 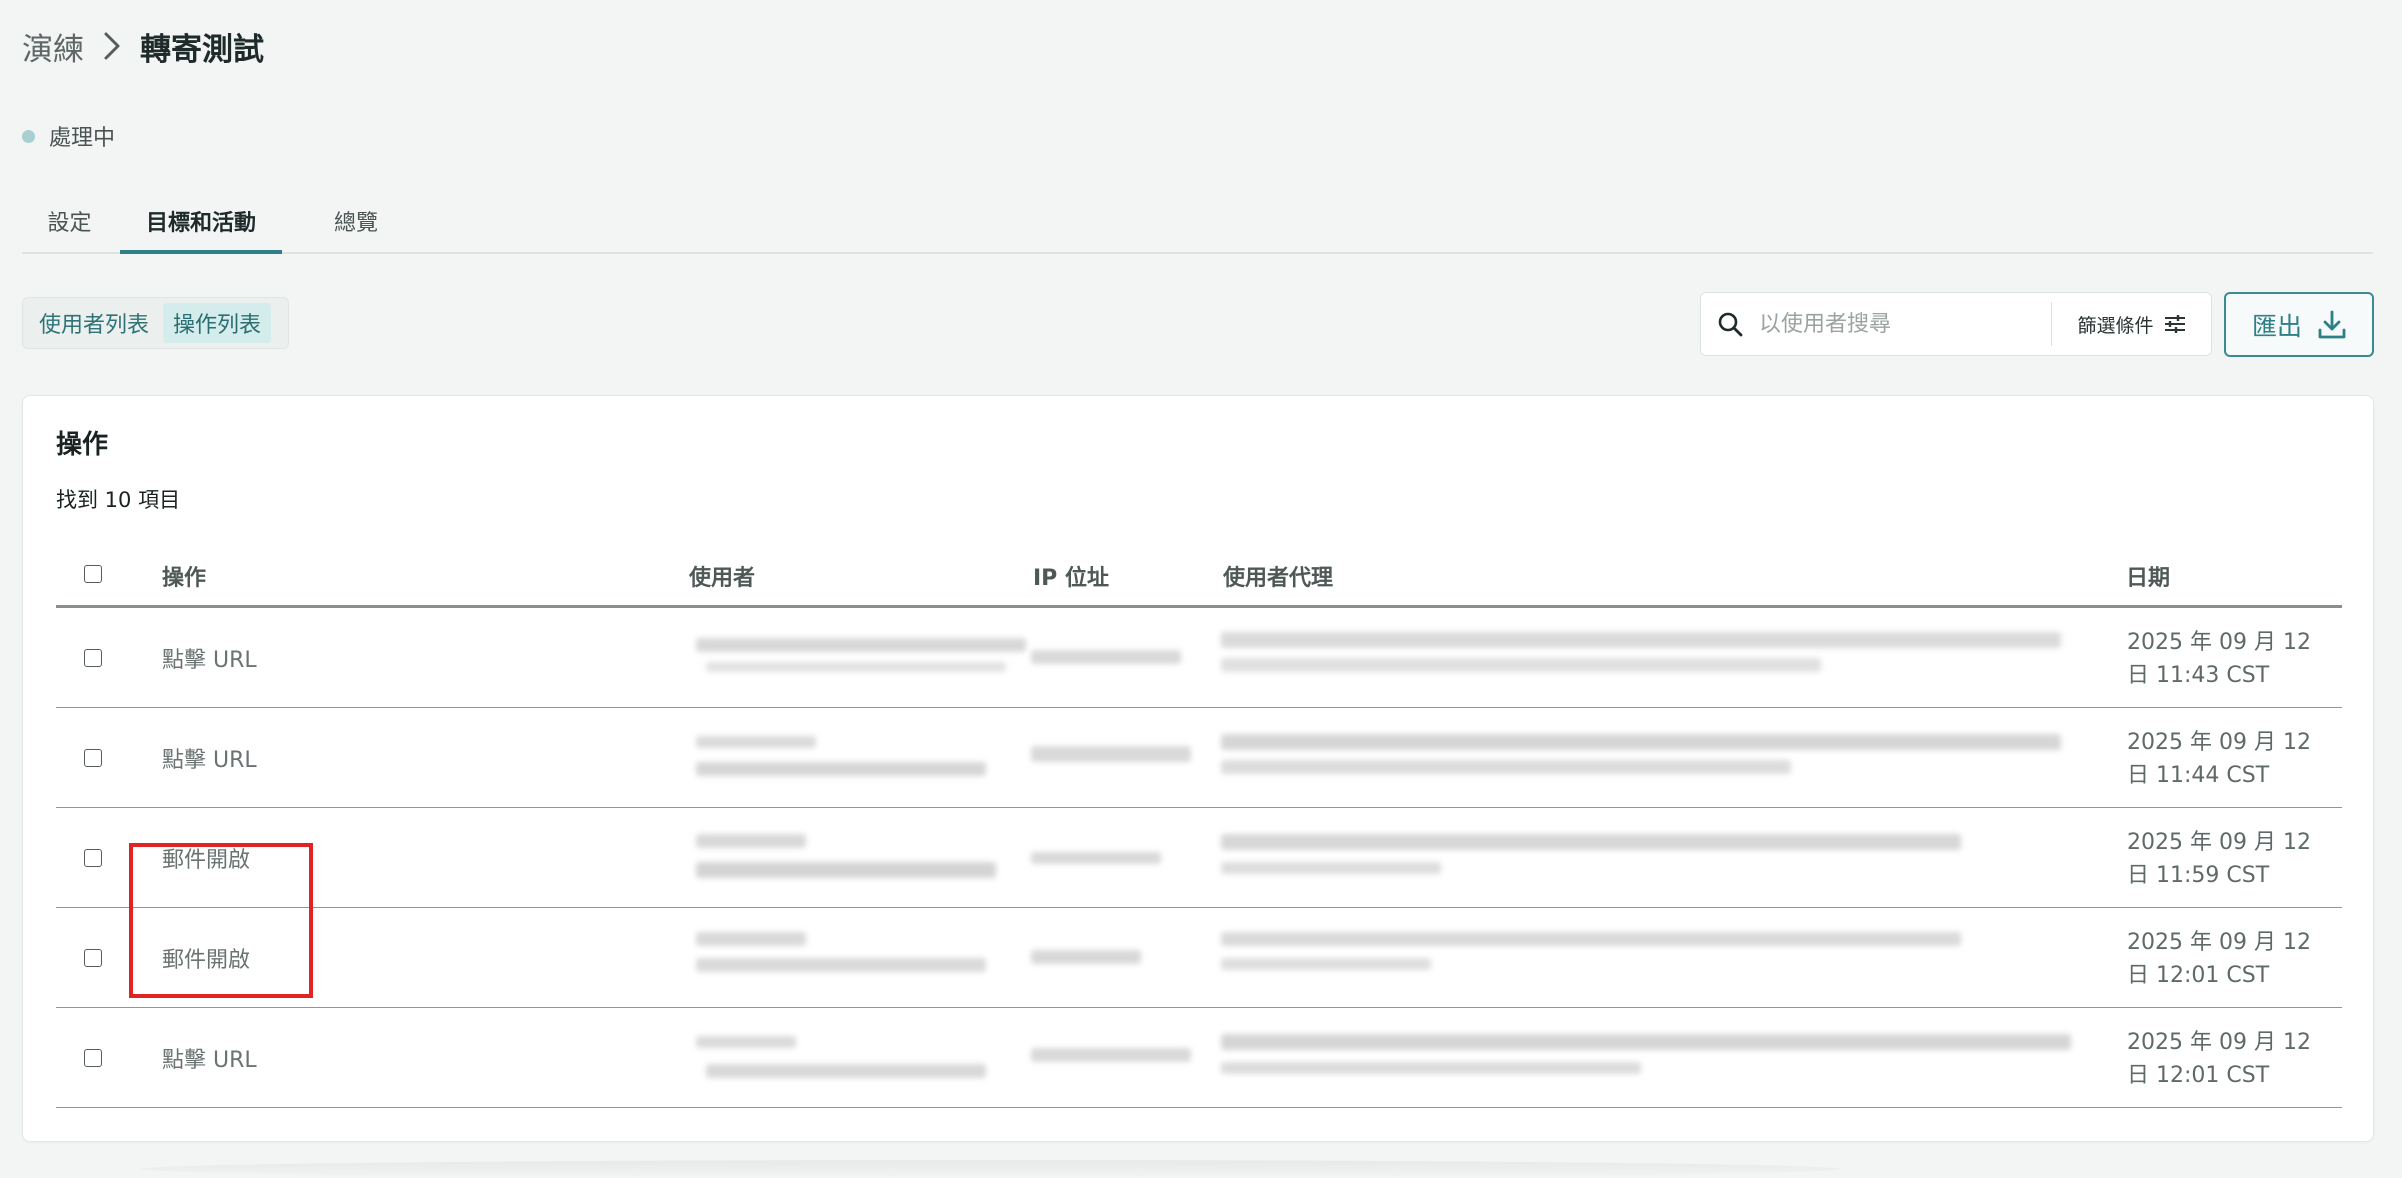 I want to click on search-input, so click(x=1904, y=324).